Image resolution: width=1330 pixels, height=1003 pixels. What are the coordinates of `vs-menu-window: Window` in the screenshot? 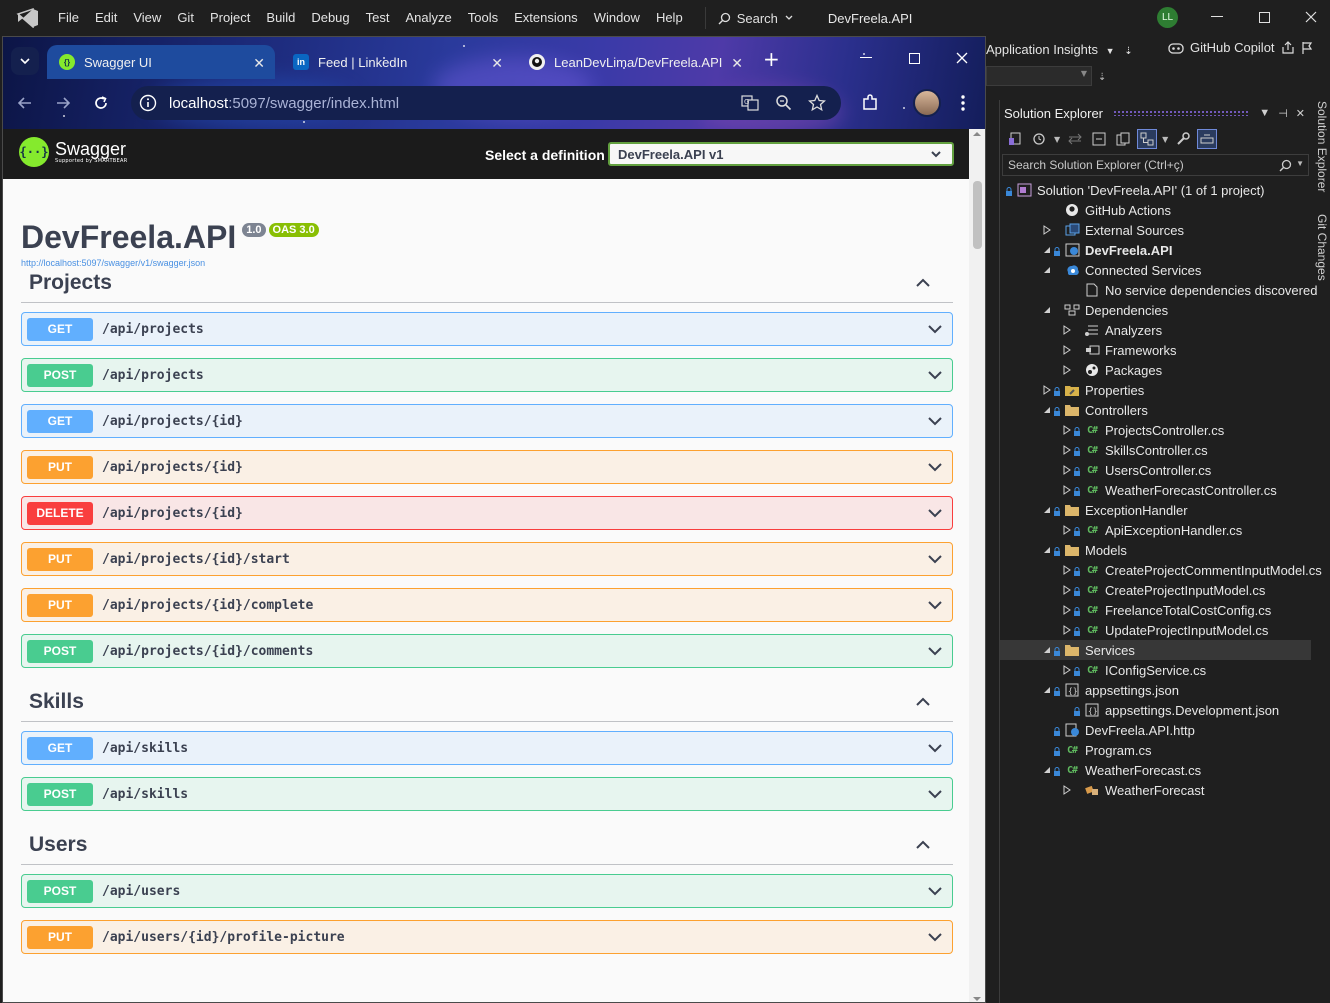 It's located at (617, 18).